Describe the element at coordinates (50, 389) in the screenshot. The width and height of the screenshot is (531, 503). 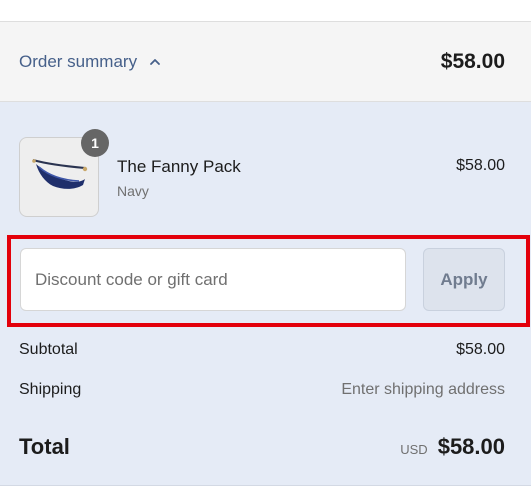
I see `shipping-label: Shipping` at that location.